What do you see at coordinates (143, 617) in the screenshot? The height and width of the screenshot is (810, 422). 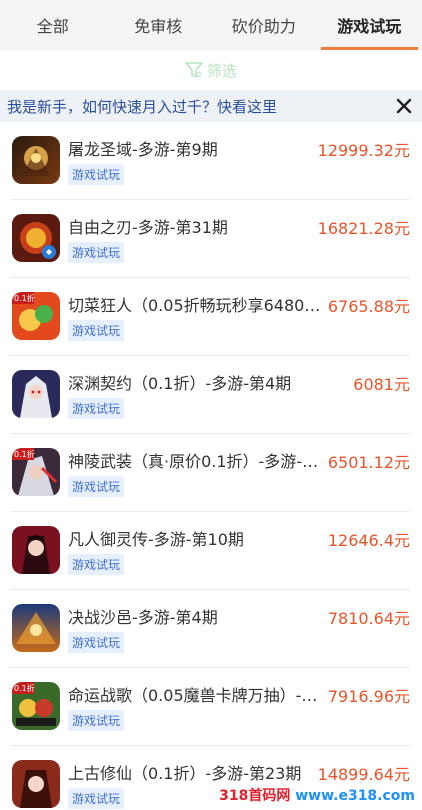 I see `item-title: 决战沙邑-多游-第4期` at bounding box center [143, 617].